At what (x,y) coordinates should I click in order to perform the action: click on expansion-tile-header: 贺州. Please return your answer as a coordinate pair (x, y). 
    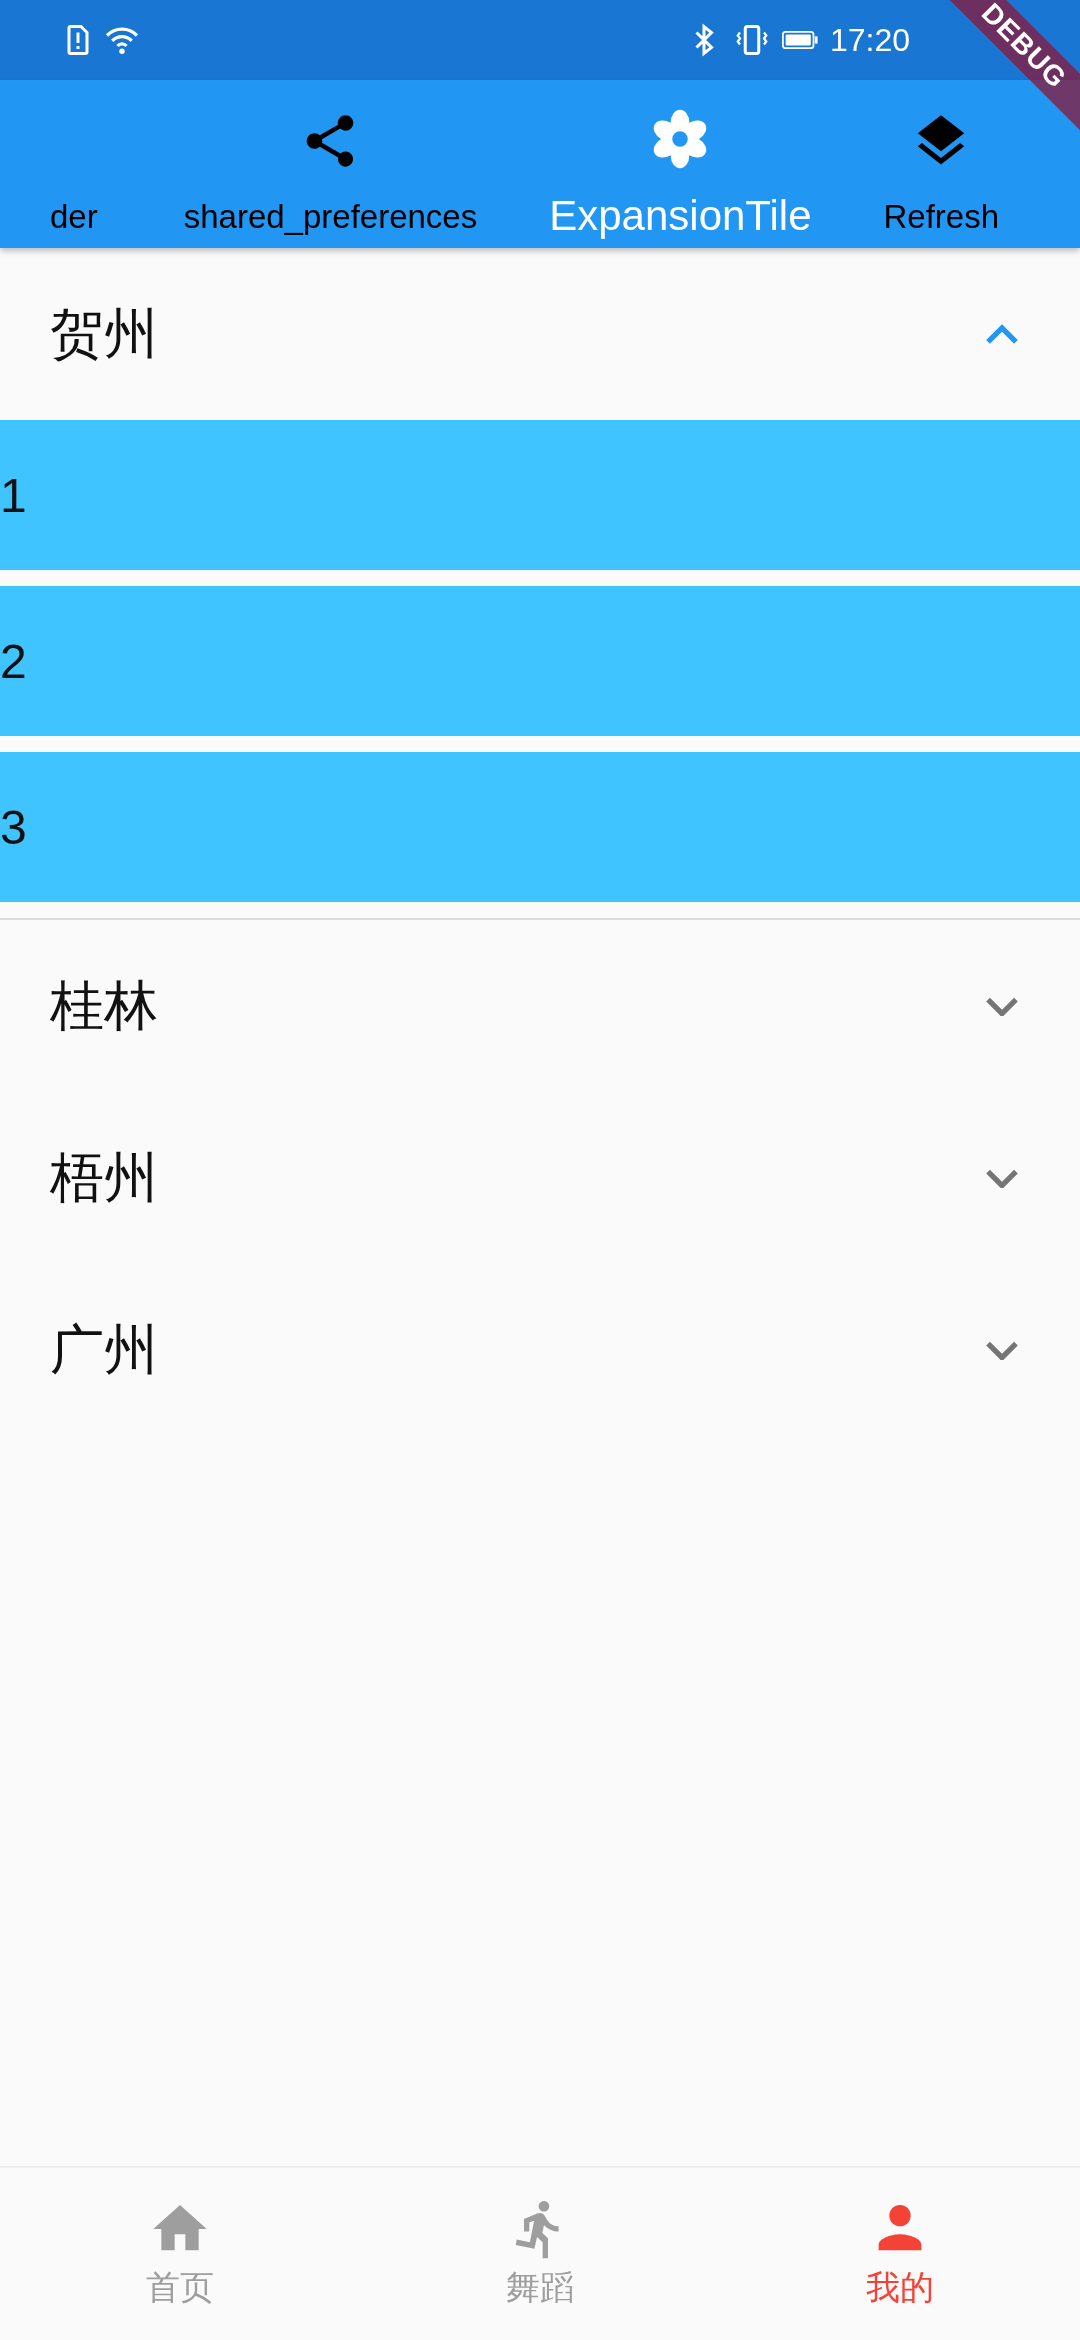
    Looking at the image, I should click on (540, 334).